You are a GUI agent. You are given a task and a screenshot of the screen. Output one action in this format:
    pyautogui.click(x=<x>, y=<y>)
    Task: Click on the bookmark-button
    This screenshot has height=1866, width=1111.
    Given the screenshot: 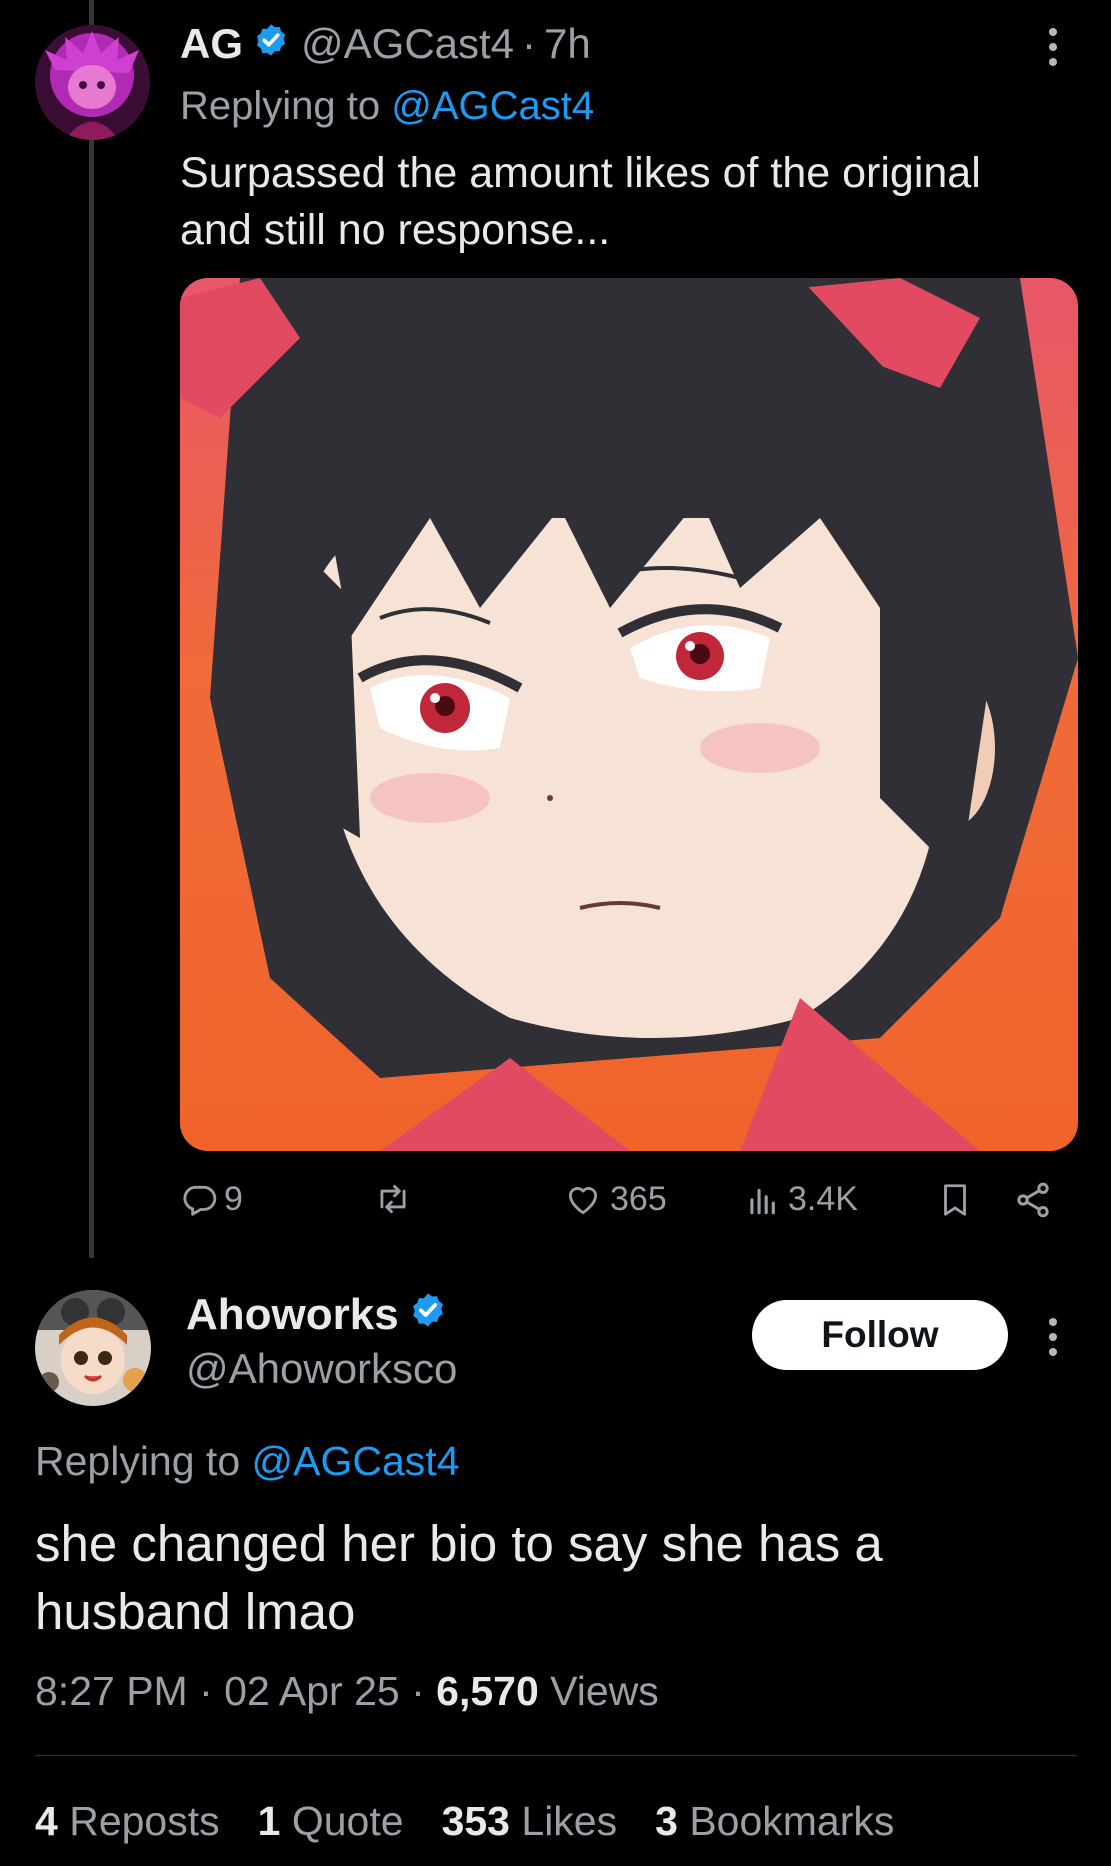 What is the action you would take?
    pyautogui.click(x=955, y=1200)
    